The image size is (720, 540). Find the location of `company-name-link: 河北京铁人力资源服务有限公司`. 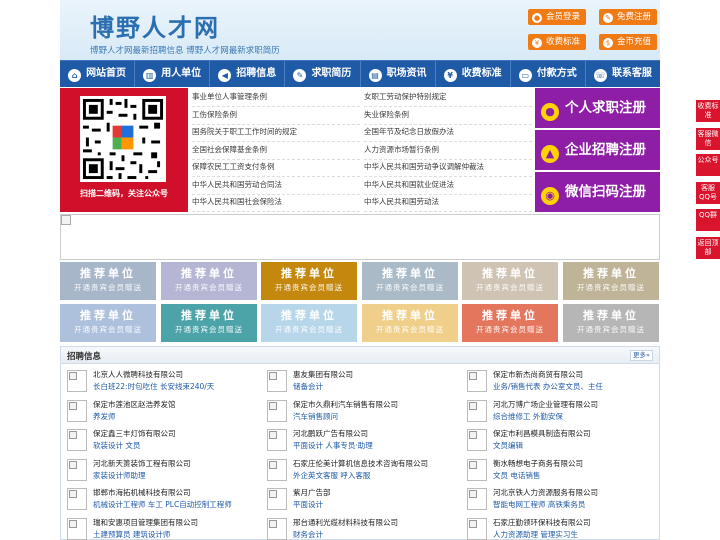

company-name-link: 河北京铁人力资源服务有限公司 is located at coordinates (545, 492).